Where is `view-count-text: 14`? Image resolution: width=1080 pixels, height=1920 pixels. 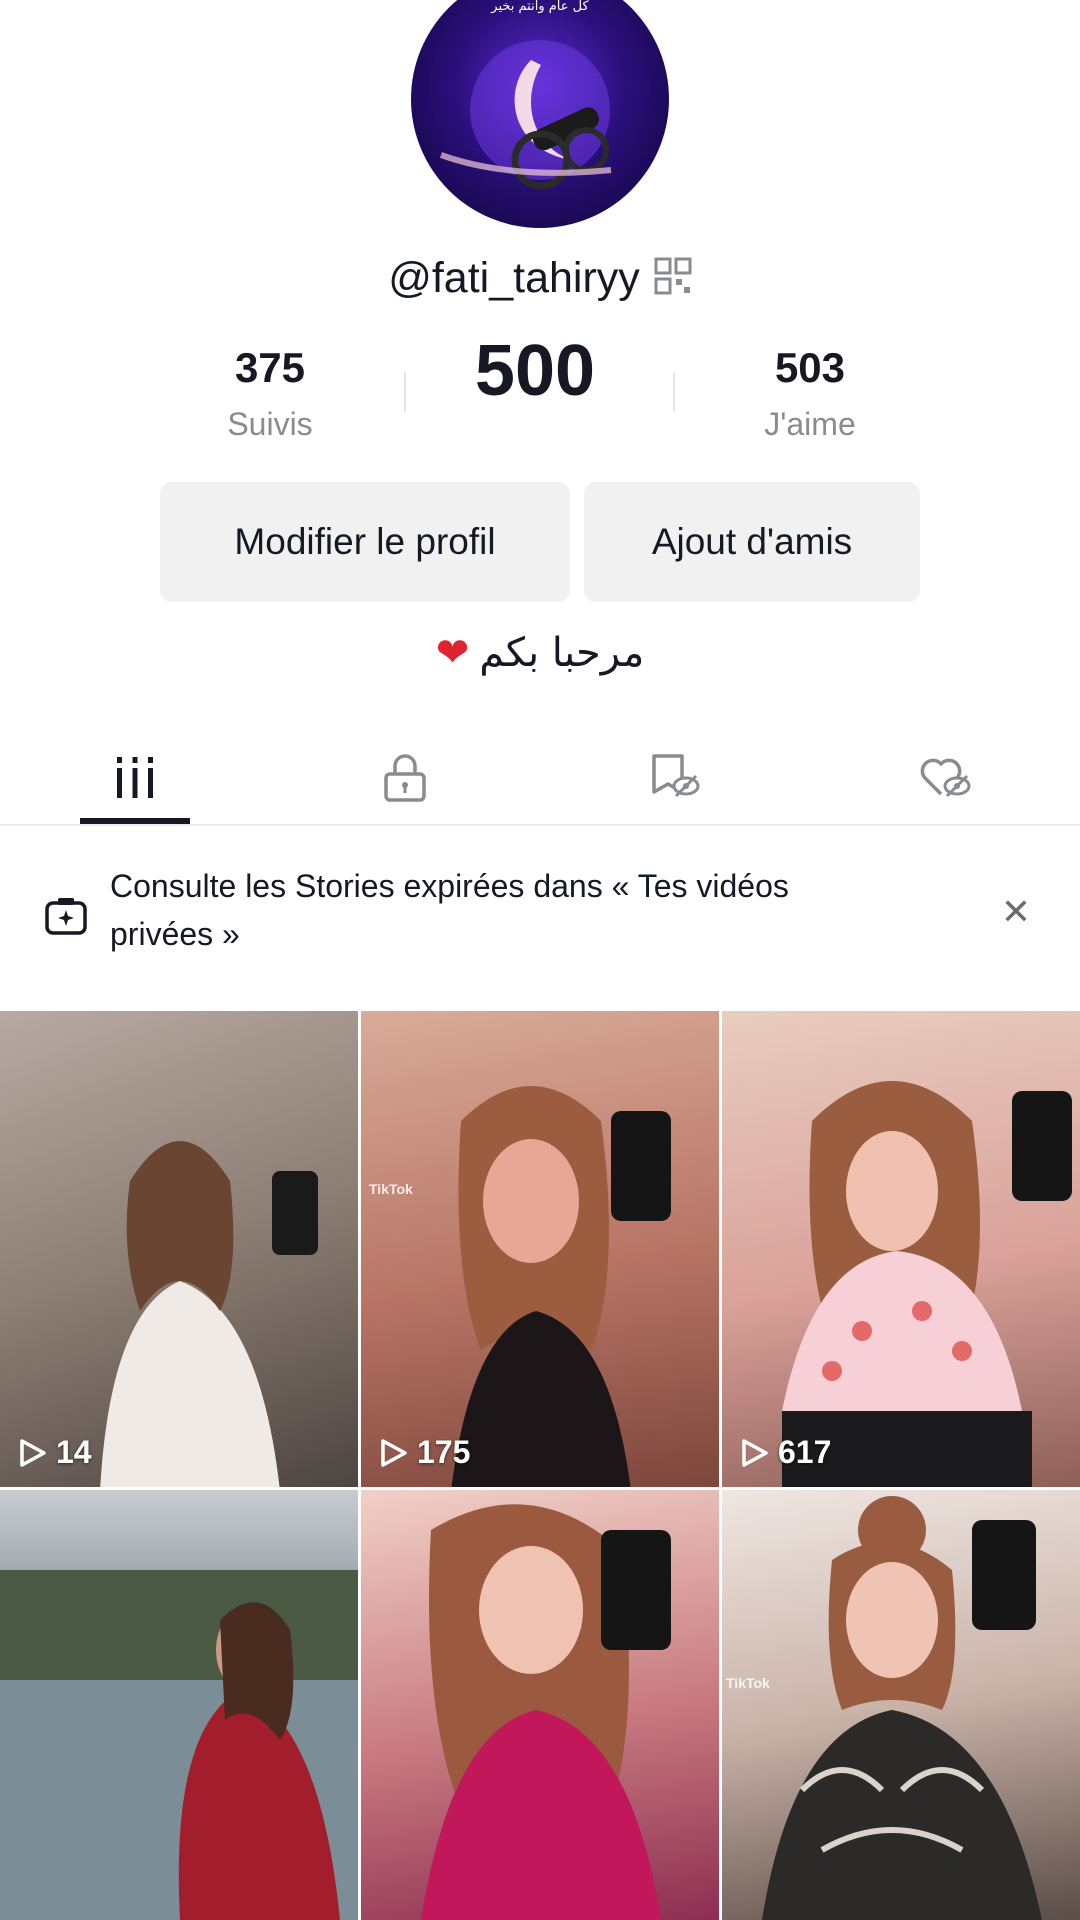 view-count-text: 14 is located at coordinates (74, 1452).